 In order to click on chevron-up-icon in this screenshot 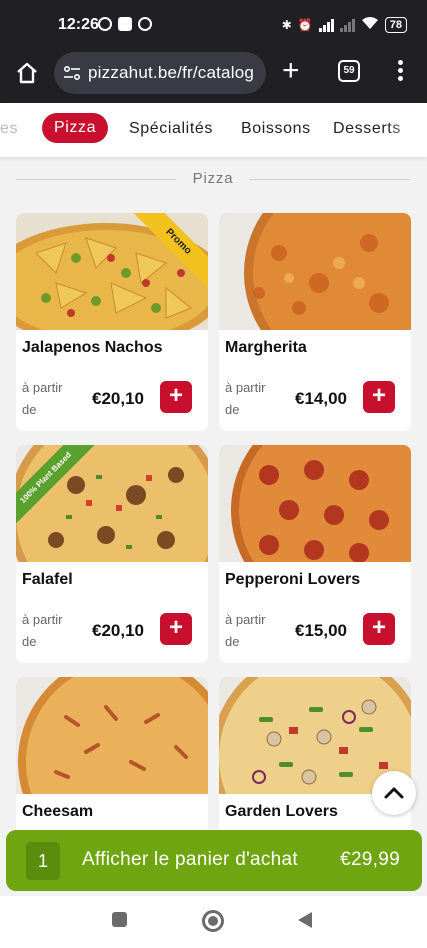, I will do `click(394, 793)`.